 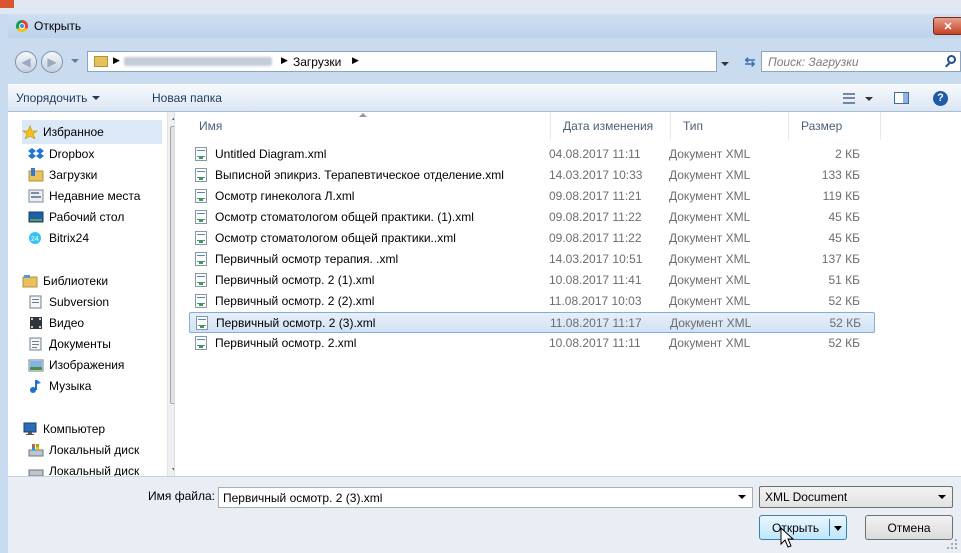 I want to click on file-date: 14.03.2017 10:33, so click(x=596, y=175).